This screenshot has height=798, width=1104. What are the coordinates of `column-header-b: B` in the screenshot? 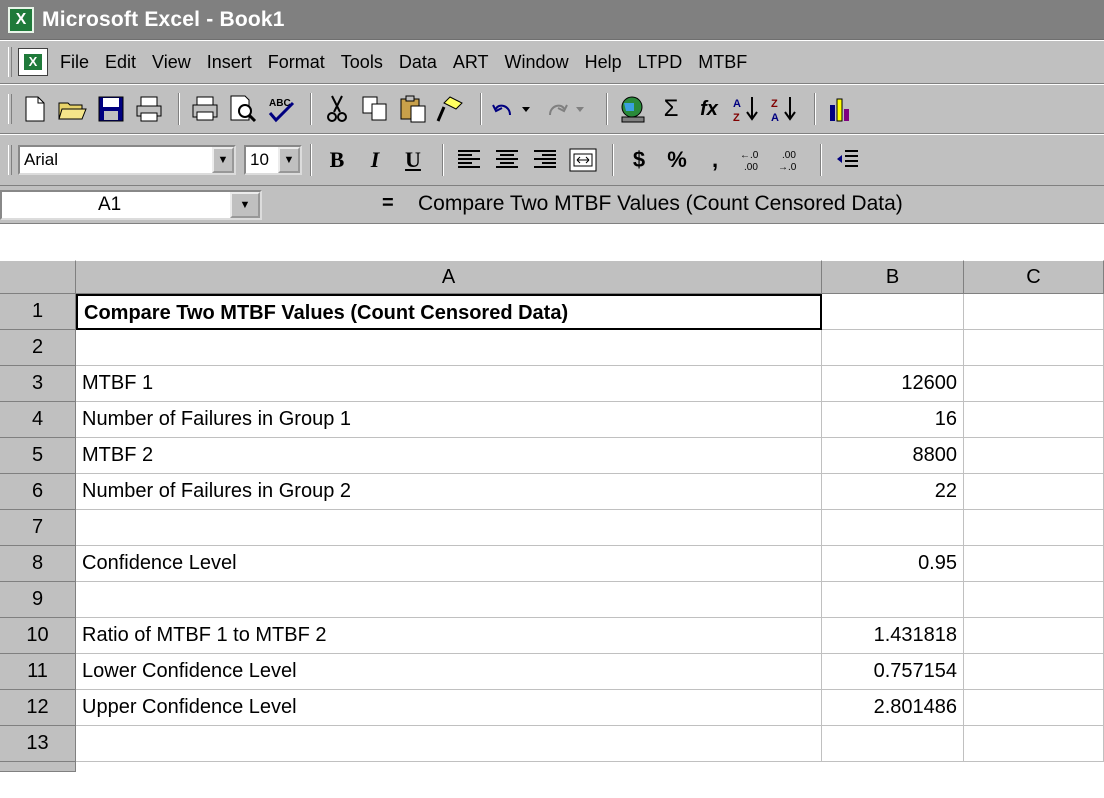 It's located at (893, 277).